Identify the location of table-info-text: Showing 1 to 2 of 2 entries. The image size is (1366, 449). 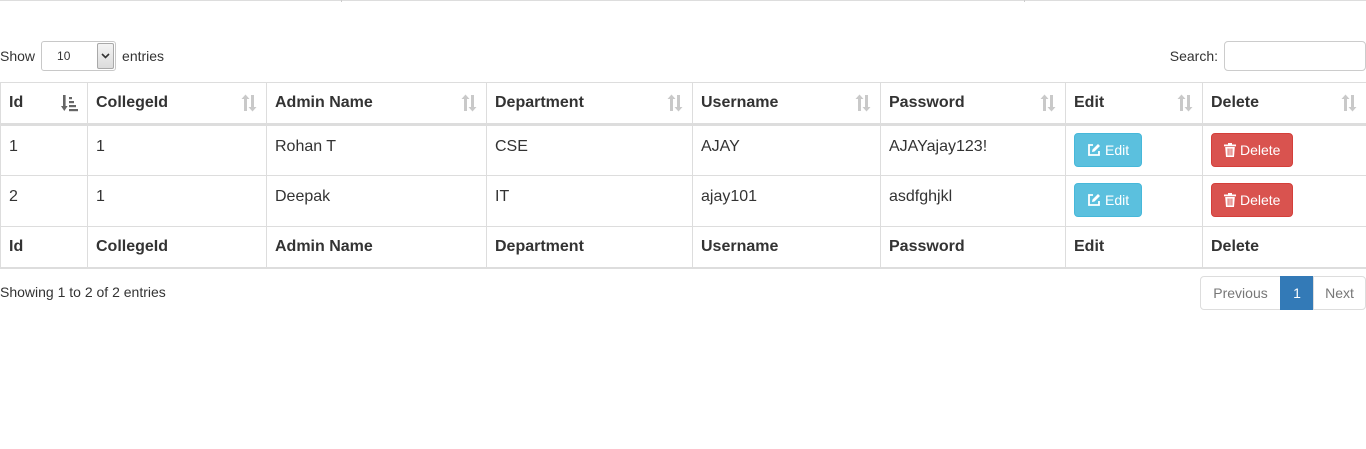
(83, 292).